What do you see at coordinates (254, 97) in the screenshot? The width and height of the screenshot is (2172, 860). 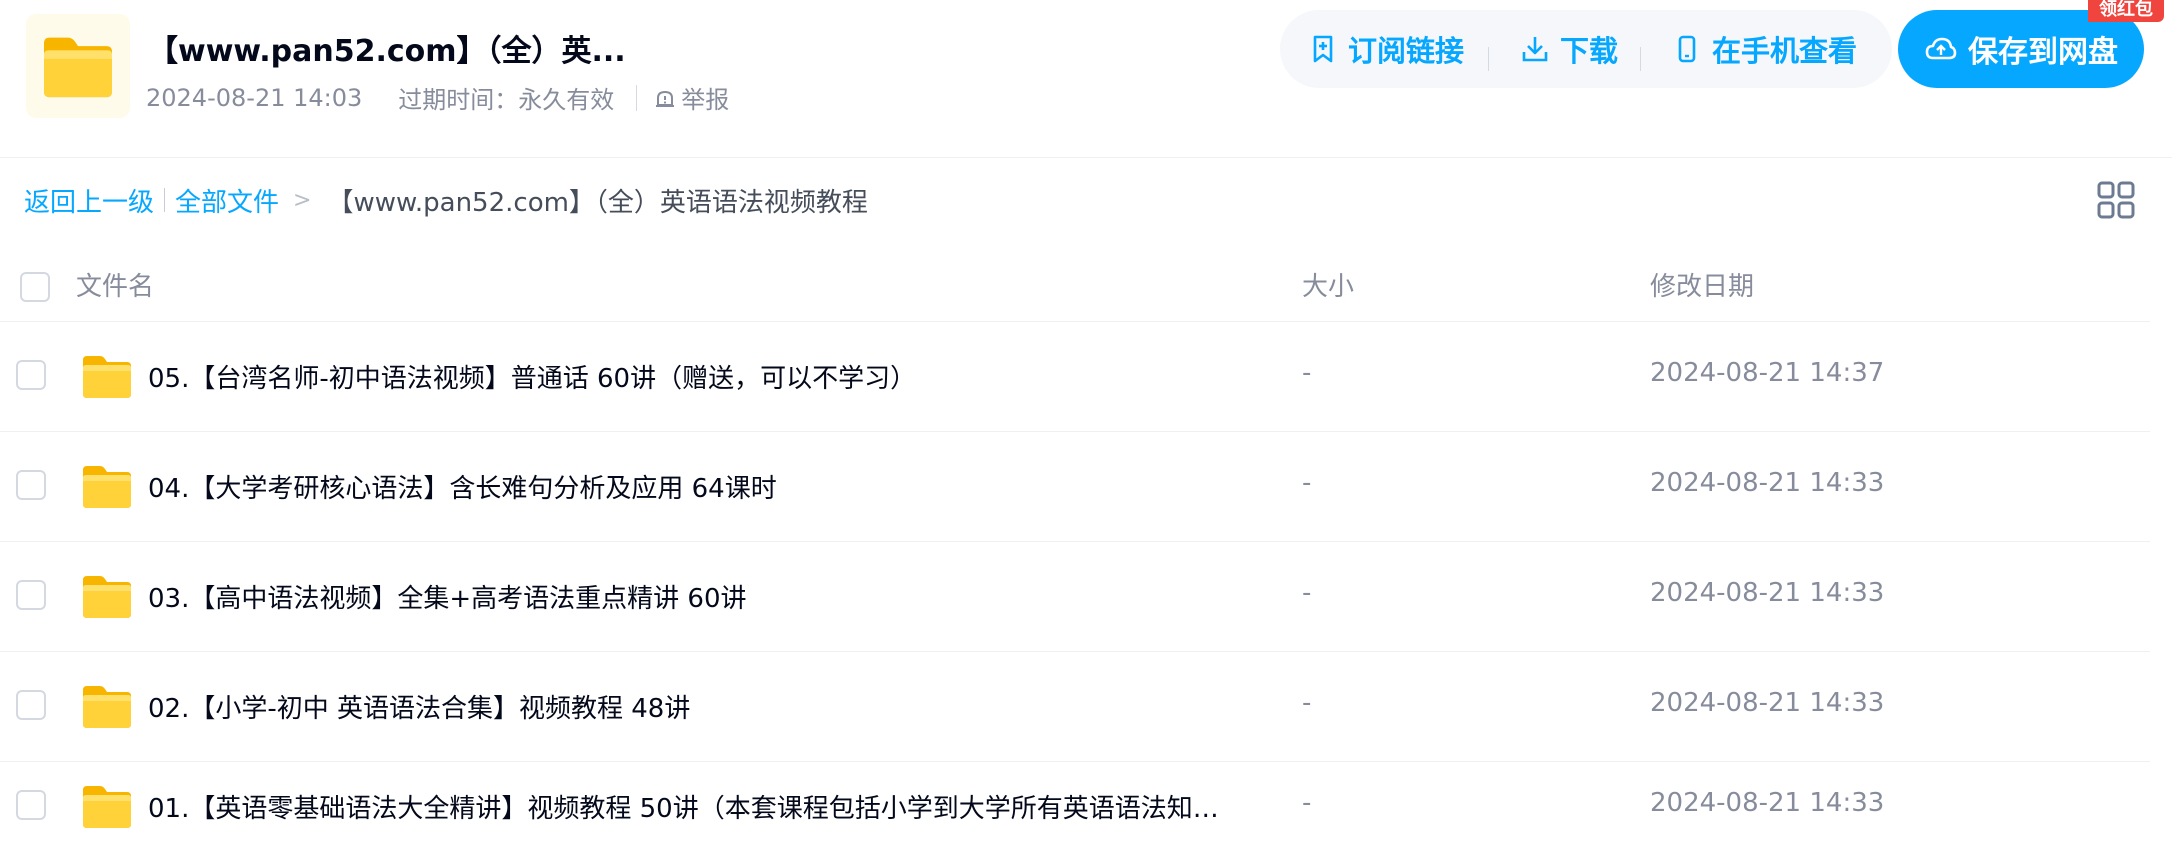 I see `created-time: 2024-08-21 14:03` at bounding box center [254, 97].